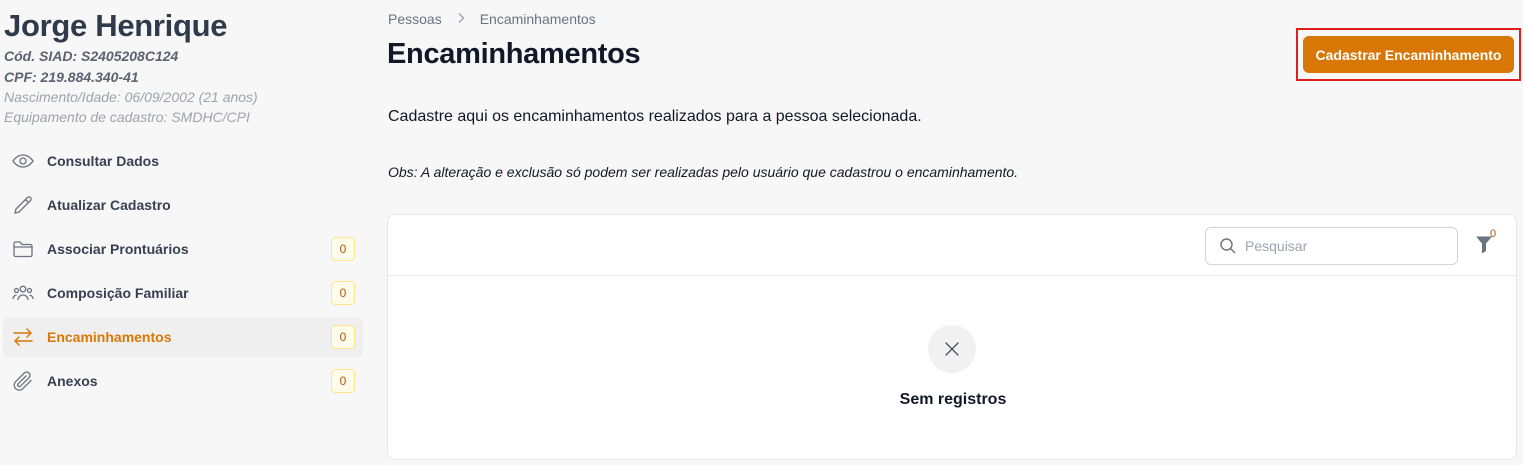 The image size is (1523, 465). Describe the element at coordinates (1488, 243) in the screenshot. I see `filter-button: 0` at that location.